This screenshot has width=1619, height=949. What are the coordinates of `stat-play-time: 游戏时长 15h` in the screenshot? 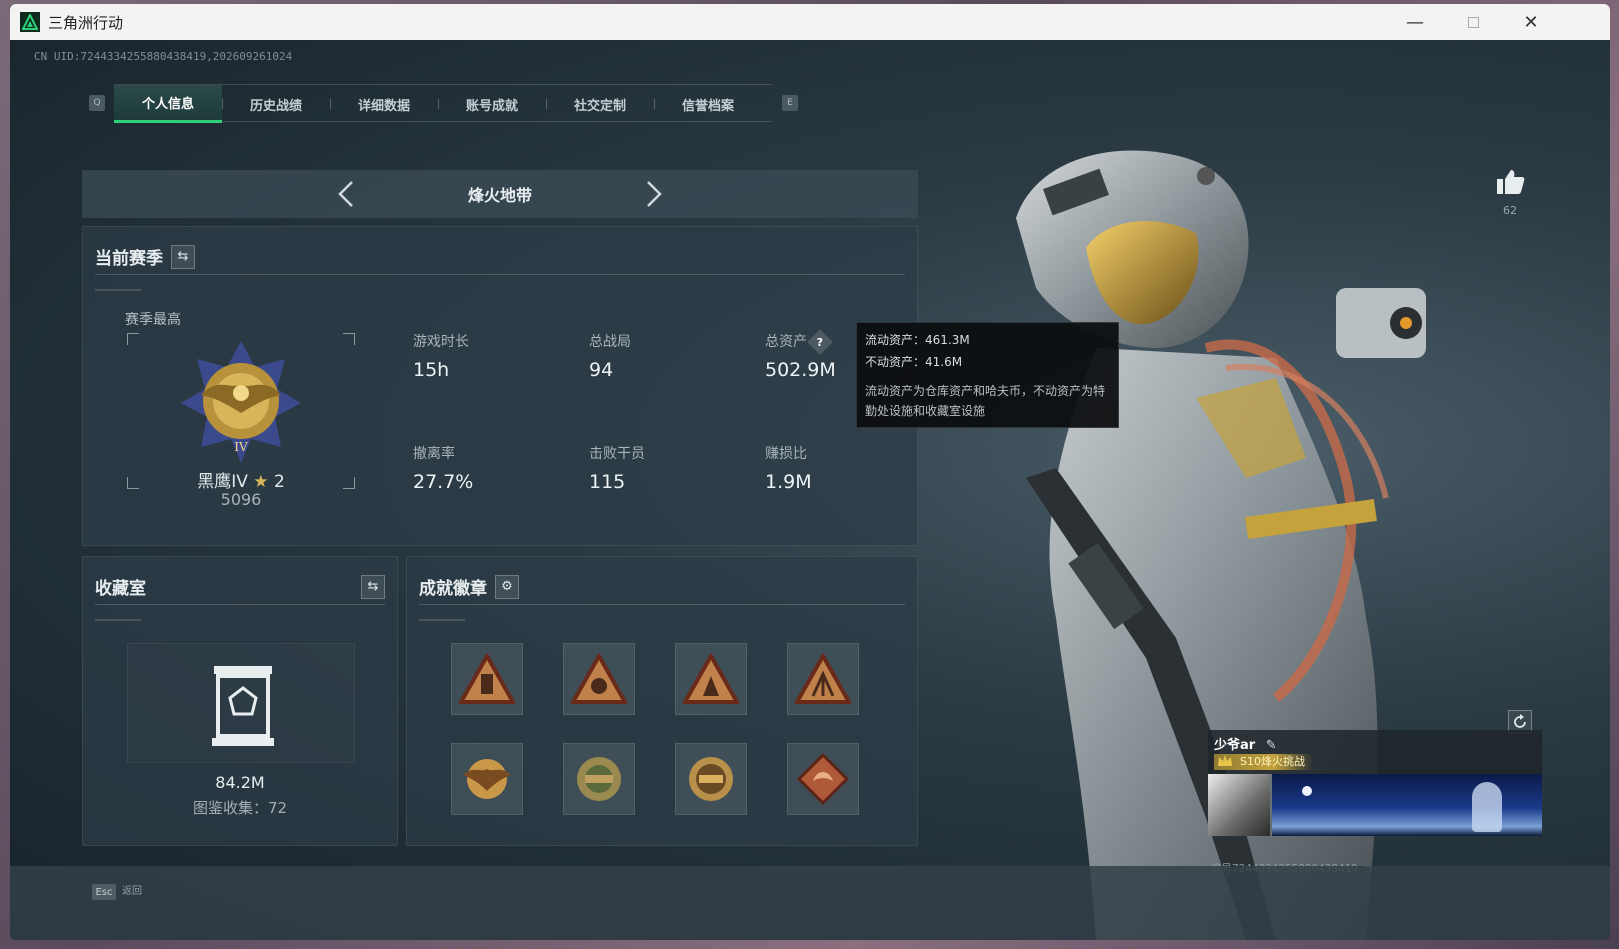 It's located at (441, 357).